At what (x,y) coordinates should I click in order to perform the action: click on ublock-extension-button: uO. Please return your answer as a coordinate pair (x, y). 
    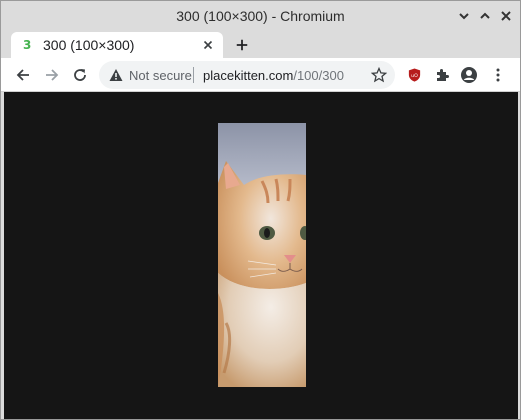
    Looking at the image, I should click on (414, 75).